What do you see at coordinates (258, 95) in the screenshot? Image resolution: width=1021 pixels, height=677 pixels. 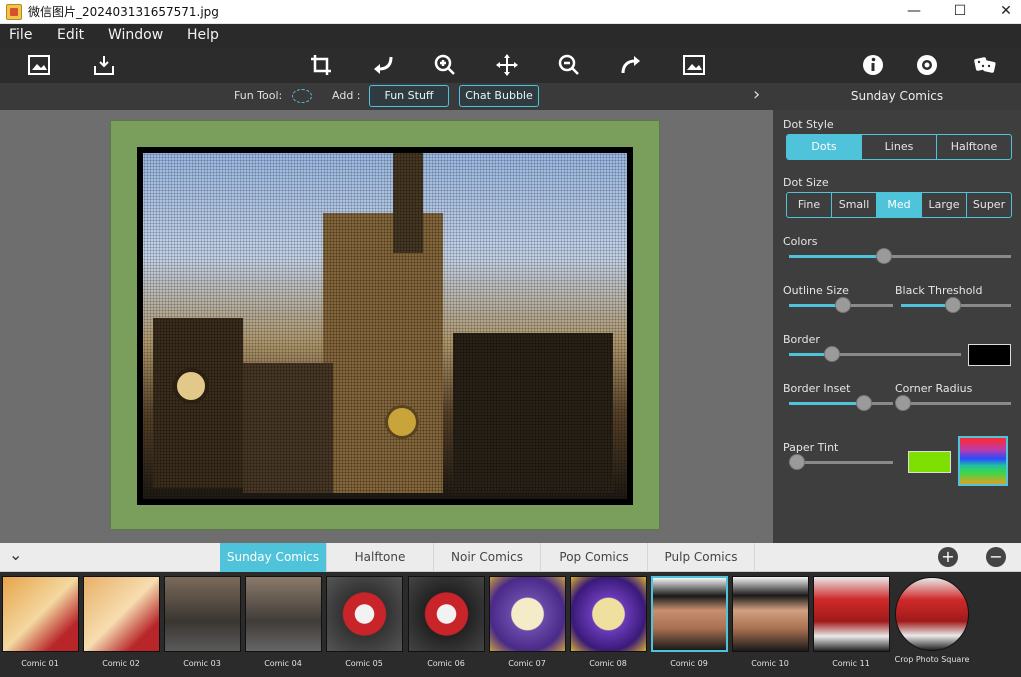 I see `fun-tool-label: Fun Tool:` at bounding box center [258, 95].